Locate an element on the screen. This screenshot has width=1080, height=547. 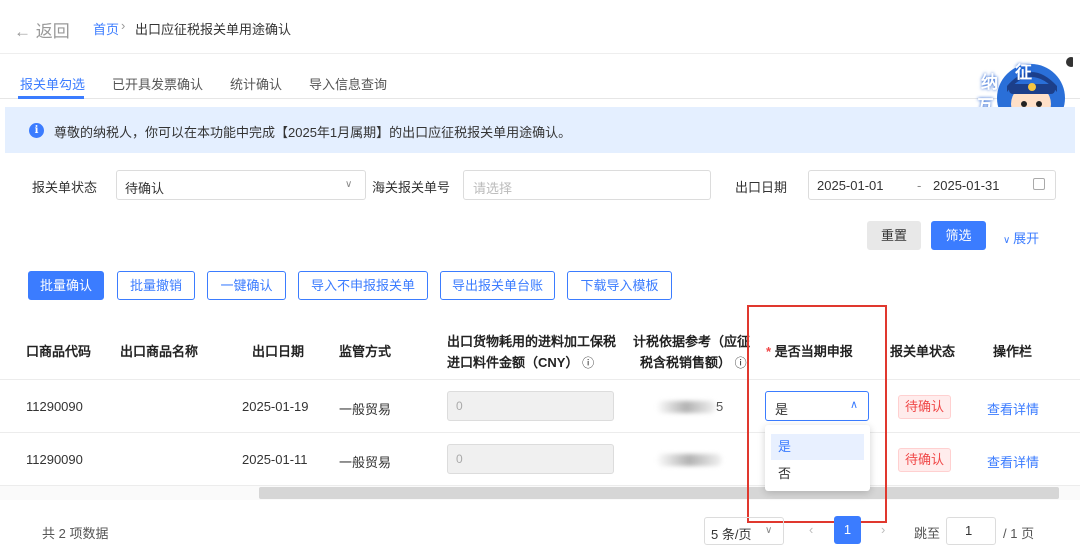
total-pages: / 1 页 is located at coordinates (1019, 533).